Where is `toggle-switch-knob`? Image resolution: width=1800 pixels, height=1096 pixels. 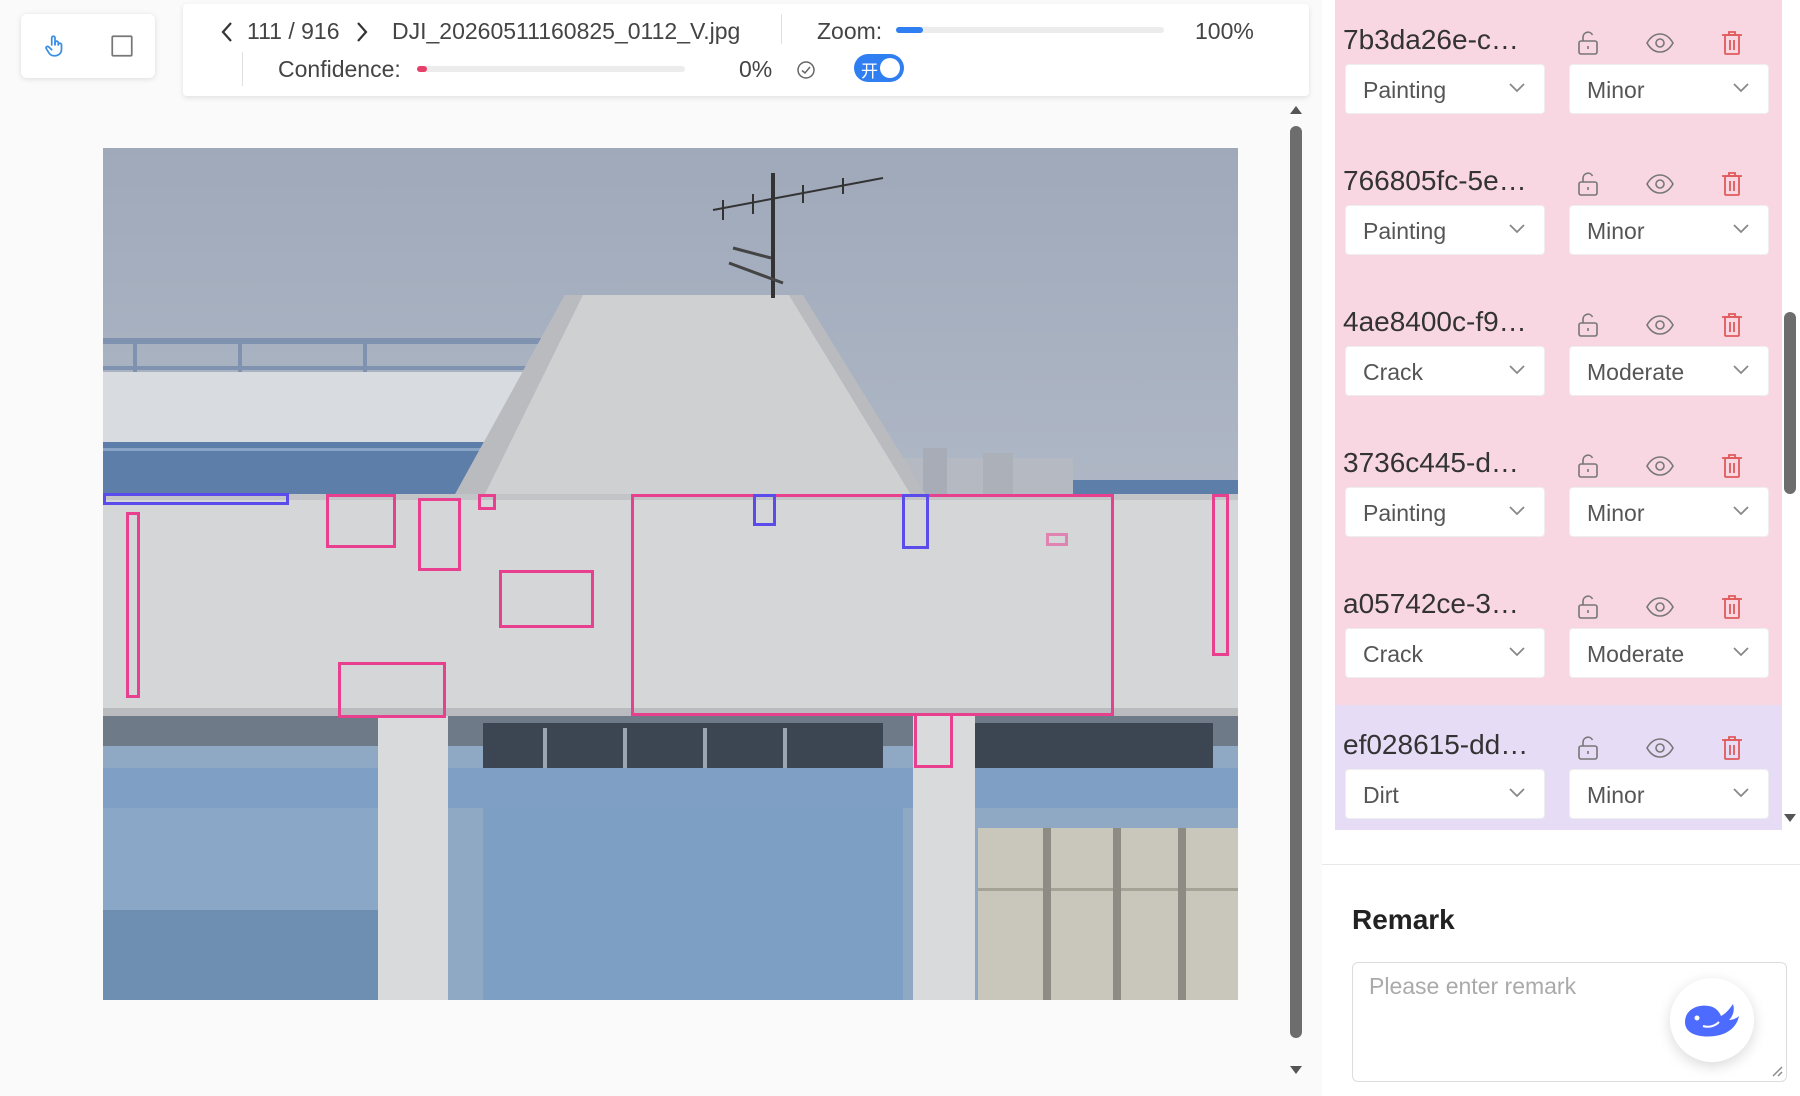 toggle-switch-knob is located at coordinates (890, 68).